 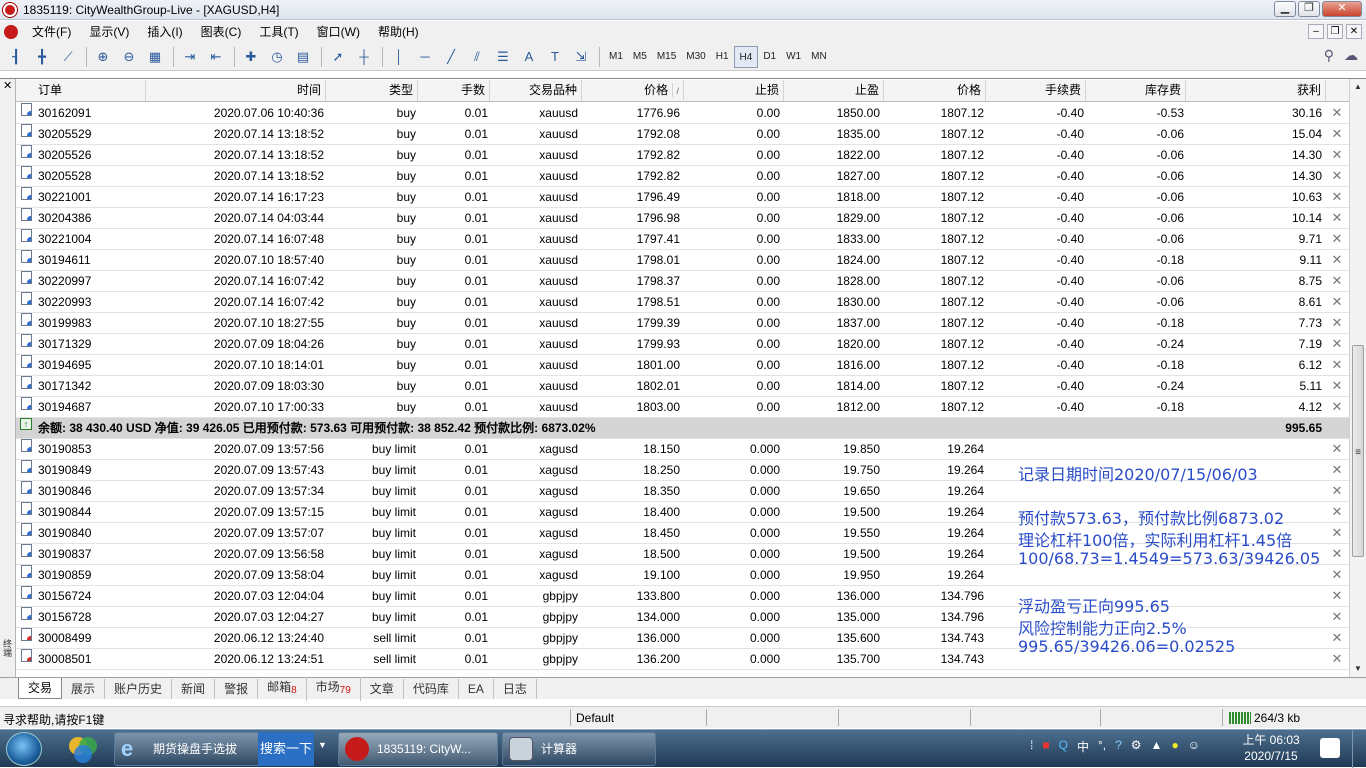 What do you see at coordinates (793, 57) in the screenshot?
I see `timeframe-w1: W1` at bounding box center [793, 57].